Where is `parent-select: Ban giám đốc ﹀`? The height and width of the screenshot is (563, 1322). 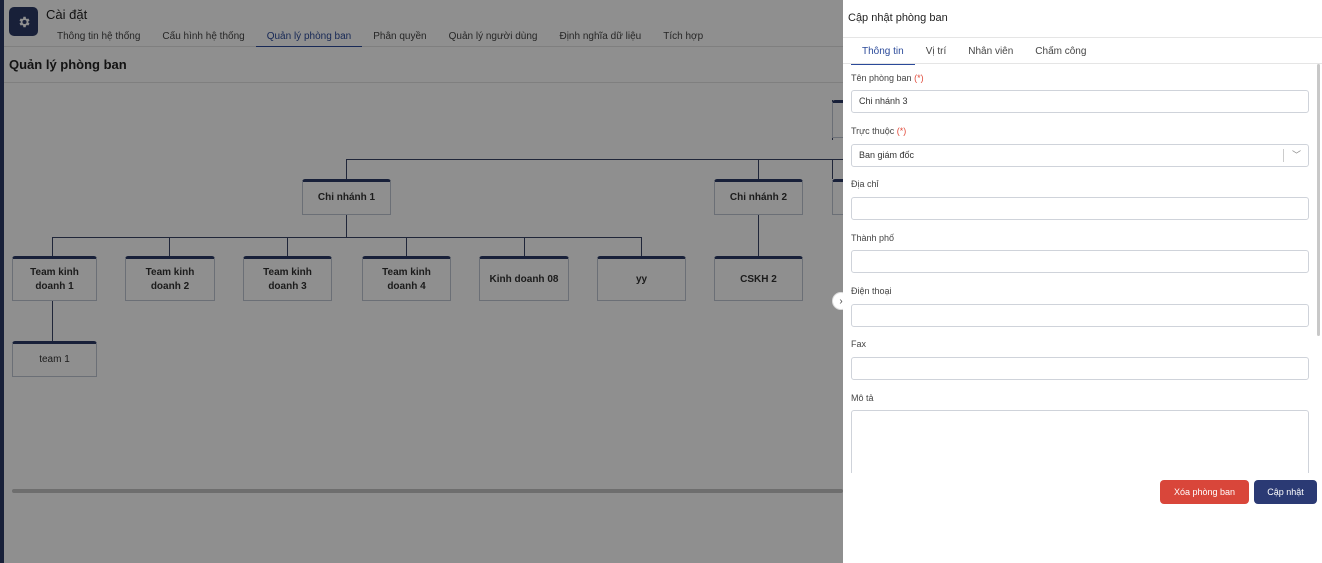
parent-select: Ban giám đốc ﹀ is located at coordinates (1080, 155).